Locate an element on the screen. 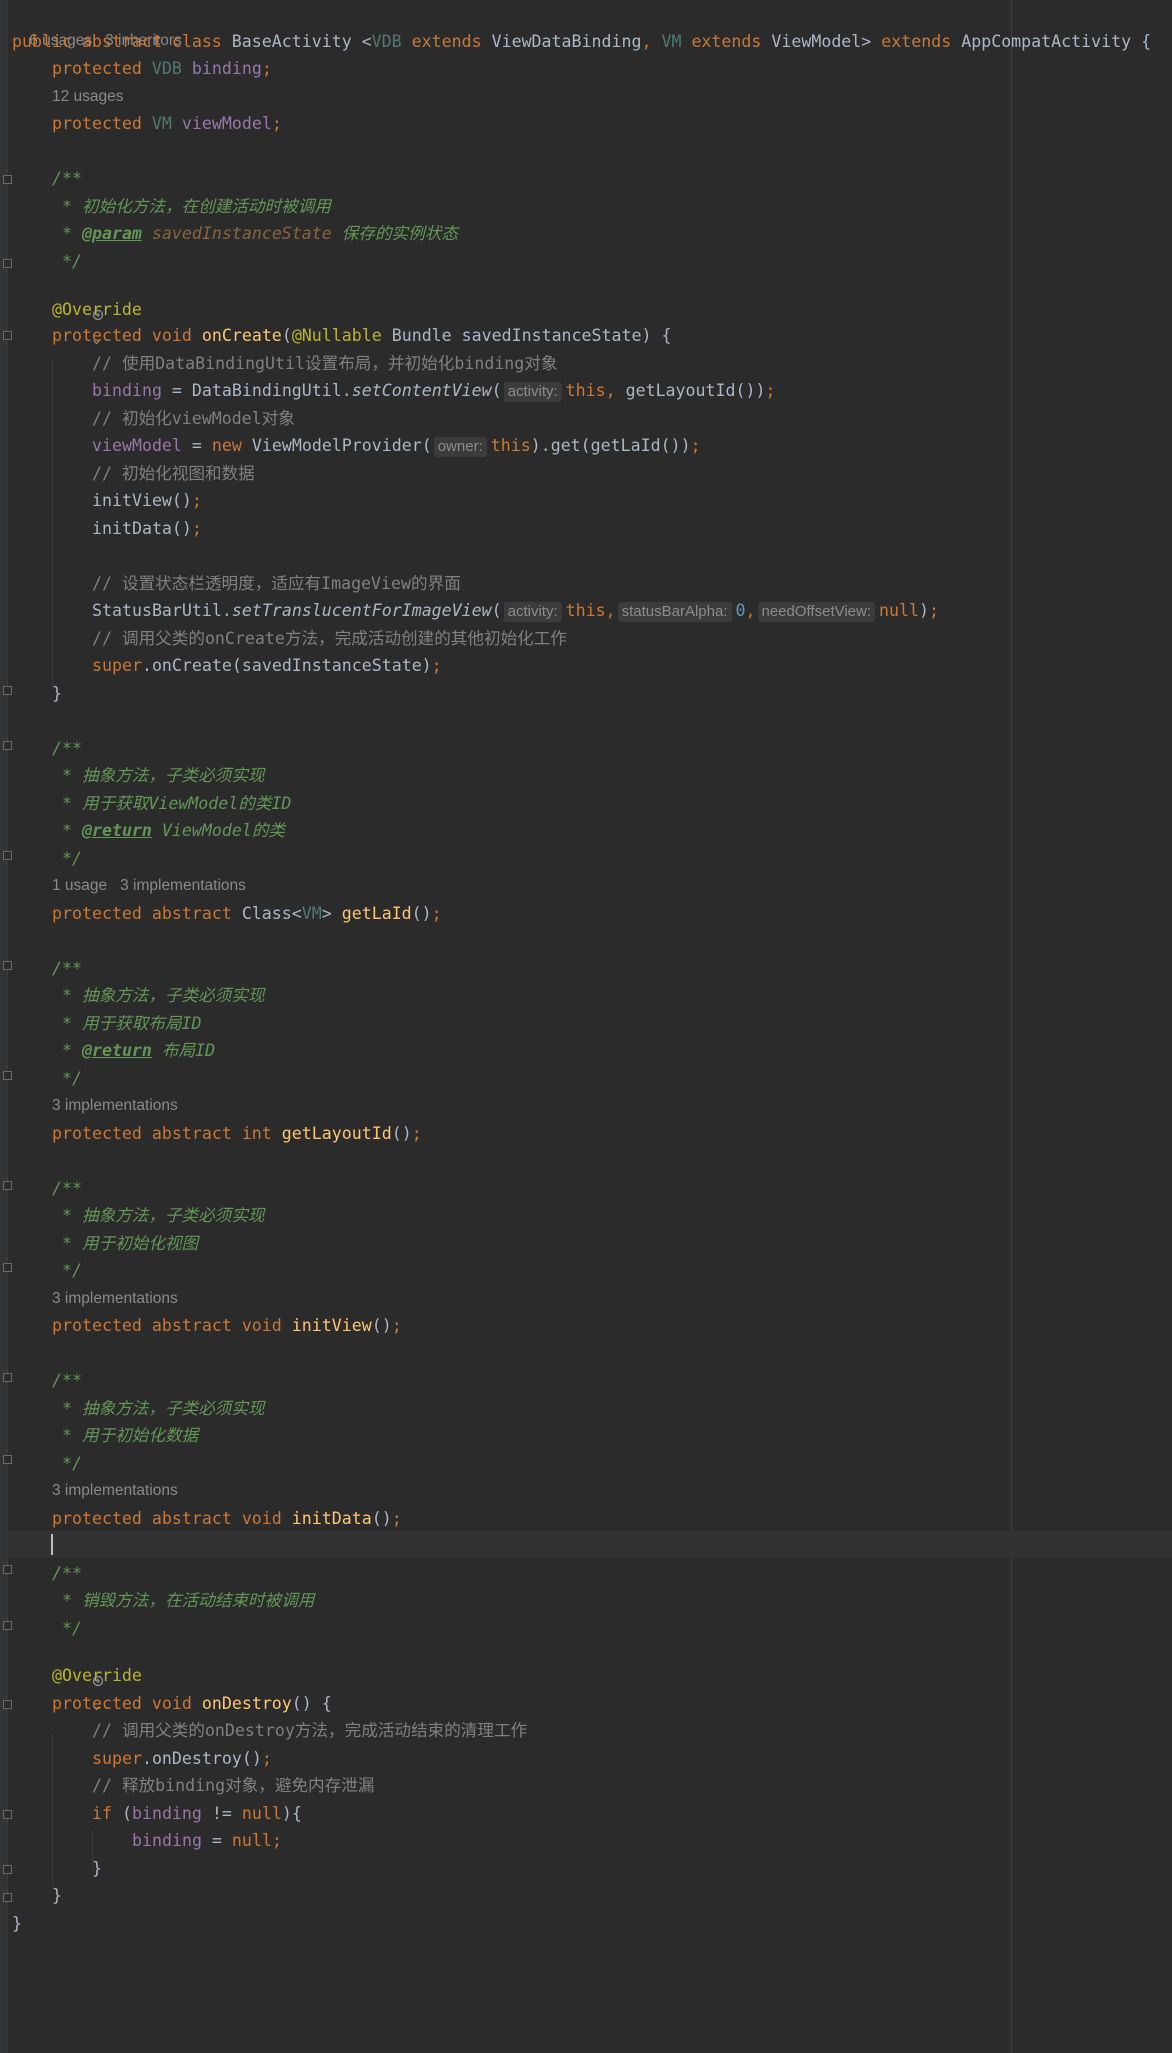 The width and height of the screenshot is (1172, 2053). usage-hints: 1 usage 3 implementations is located at coordinates (149, 885).